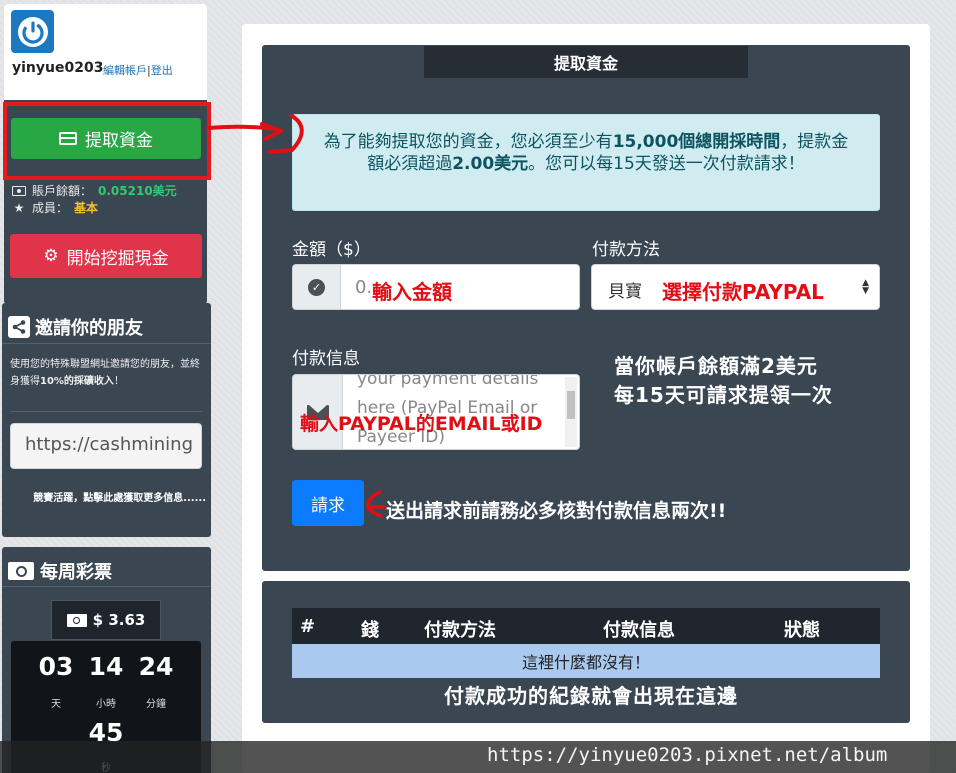 The height and width of the screenshot is (773, 956). What do you see at coordinates (255, 134) in the screenshot?
I see `annotation-arrow-withdraw` at bounding box center [255, 134].